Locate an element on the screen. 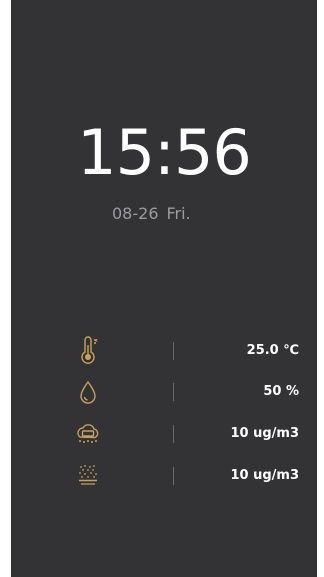 Image resolution: width=324 pixels, height=577 pixels. sensor-row-pm10: 10 ug/m3 is located at coordinates (164, 476).